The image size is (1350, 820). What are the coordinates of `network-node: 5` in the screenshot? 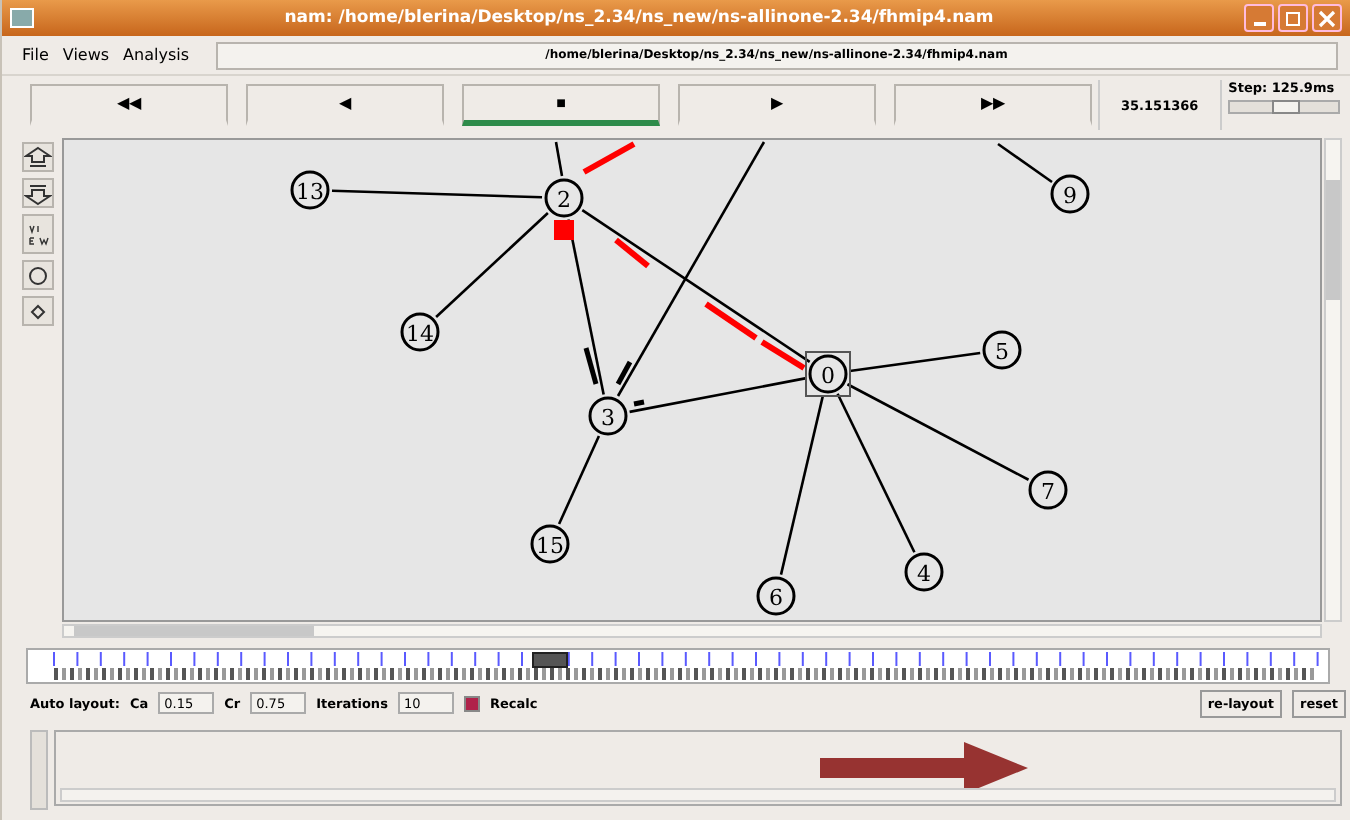 It's located at (1002, 350).